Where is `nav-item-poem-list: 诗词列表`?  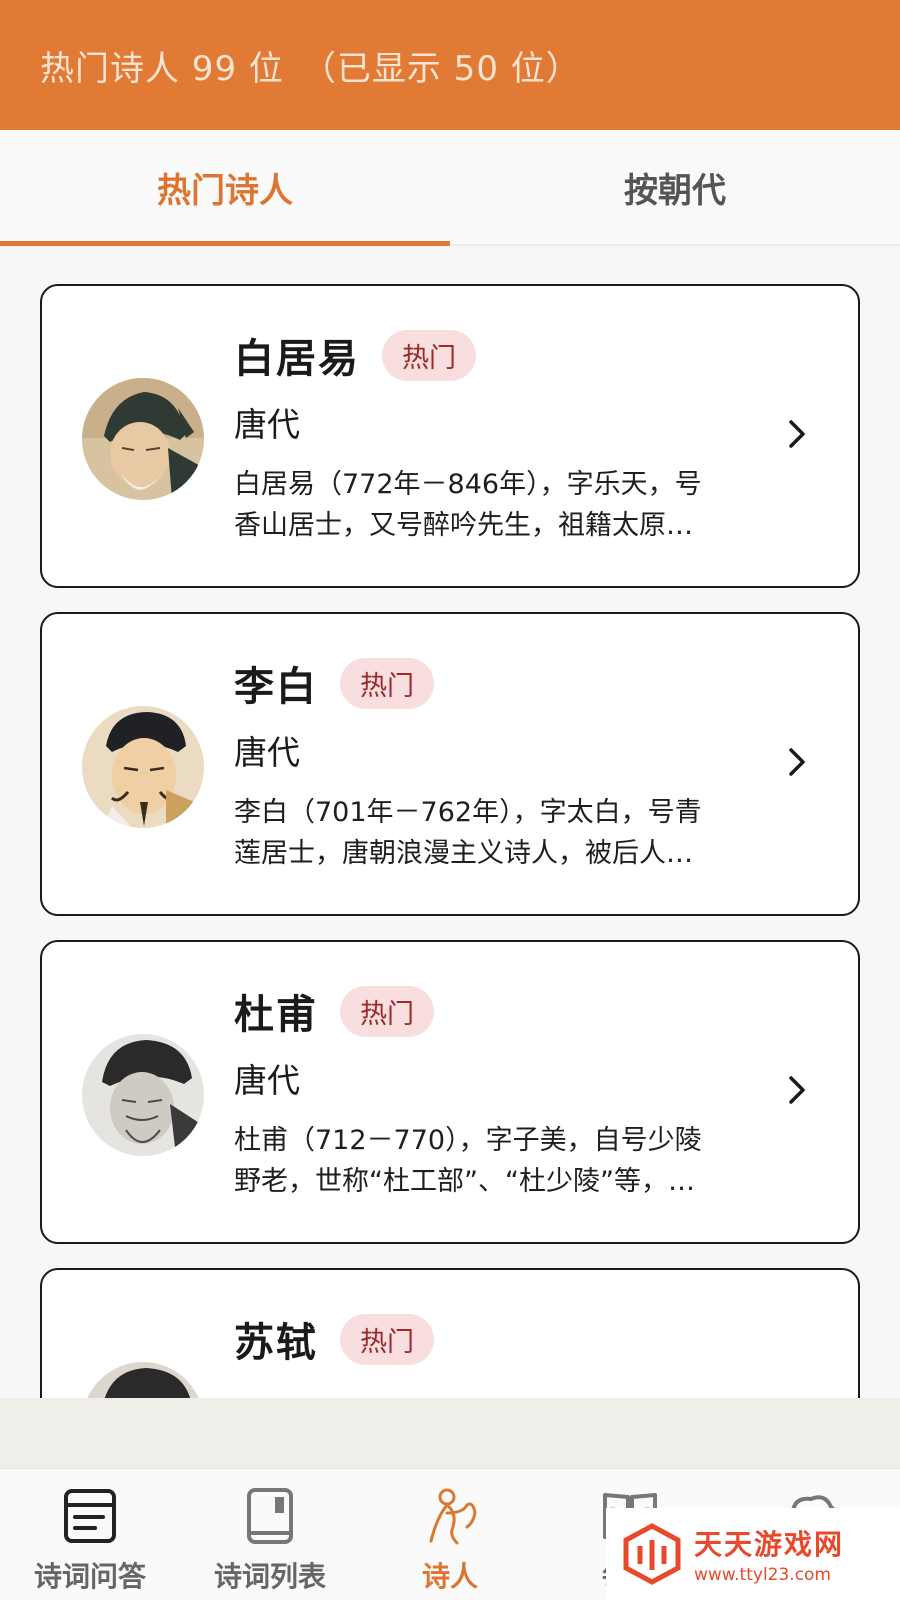
nav-item-poem-list: 诗词列表 is located at coordinates (270, 1534).